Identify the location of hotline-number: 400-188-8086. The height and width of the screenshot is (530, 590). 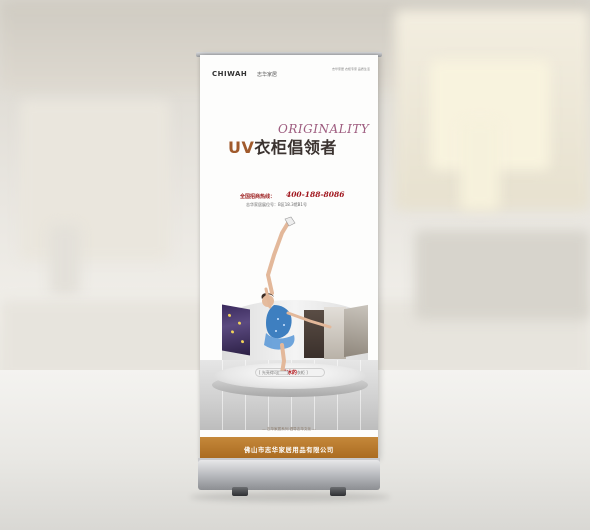
(315, 194).